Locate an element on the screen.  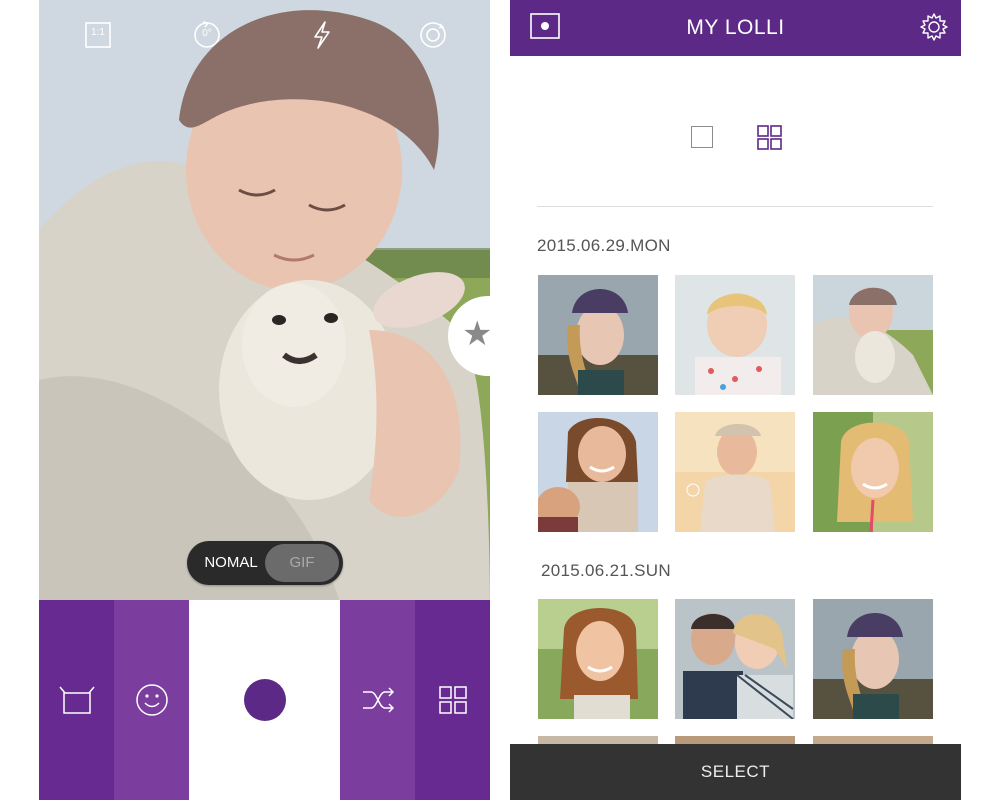
shutter-area is located at coordinates (264, 700).